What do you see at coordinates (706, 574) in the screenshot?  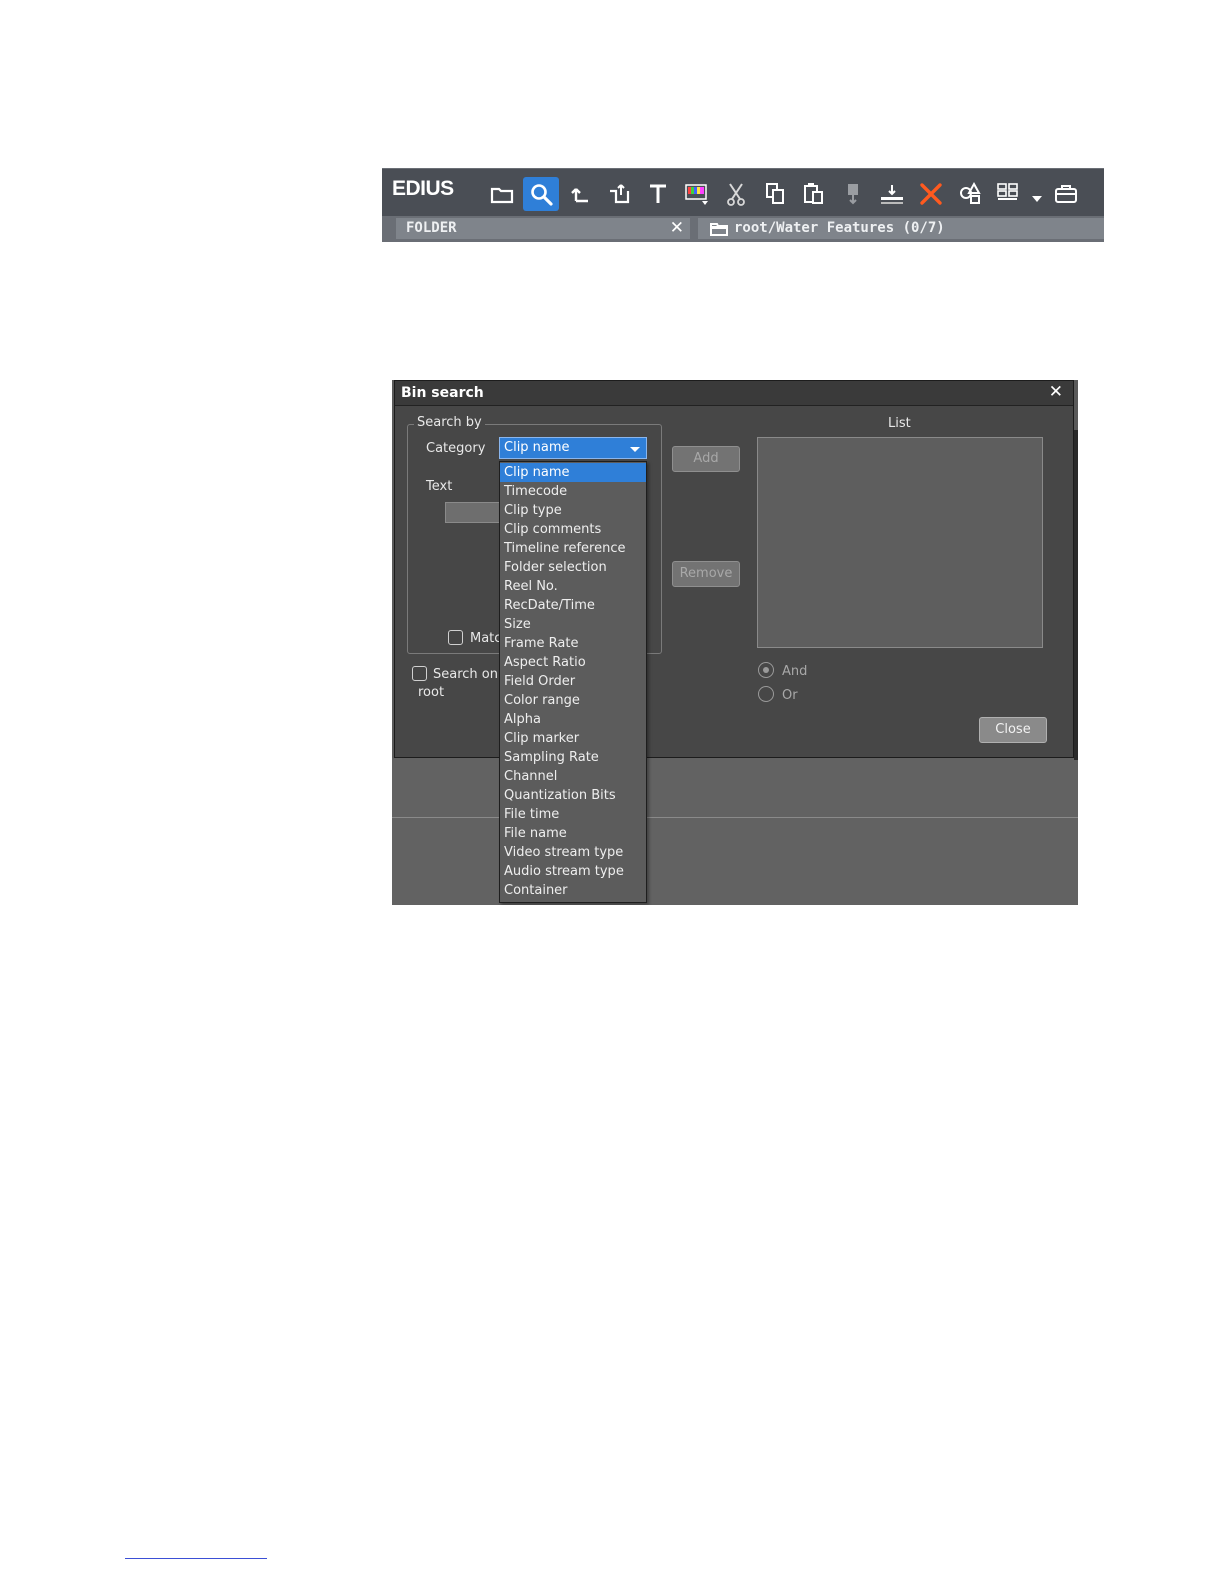 I see `remove-button: Remove` at bounding box center [706, 574].